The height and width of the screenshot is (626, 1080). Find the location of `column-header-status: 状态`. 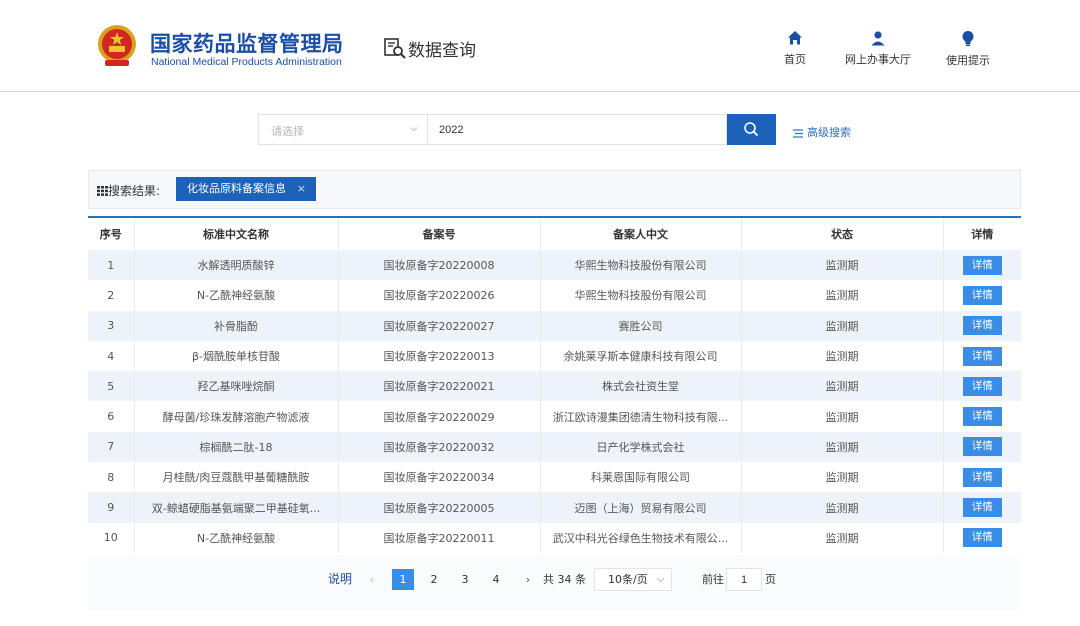

column-header-status: 状态 is located at coordinates (842, 234).